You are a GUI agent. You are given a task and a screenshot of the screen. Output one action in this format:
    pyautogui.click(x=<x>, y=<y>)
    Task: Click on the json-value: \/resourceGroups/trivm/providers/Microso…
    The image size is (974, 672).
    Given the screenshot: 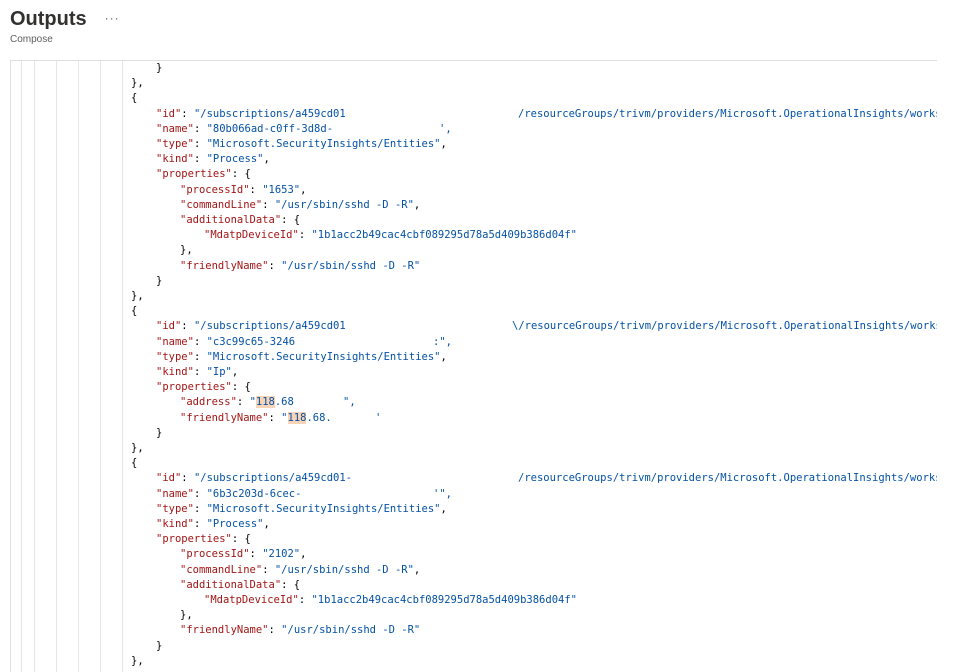 What is the action you would take?
    pyautogui.click(x=724, y=326)
    